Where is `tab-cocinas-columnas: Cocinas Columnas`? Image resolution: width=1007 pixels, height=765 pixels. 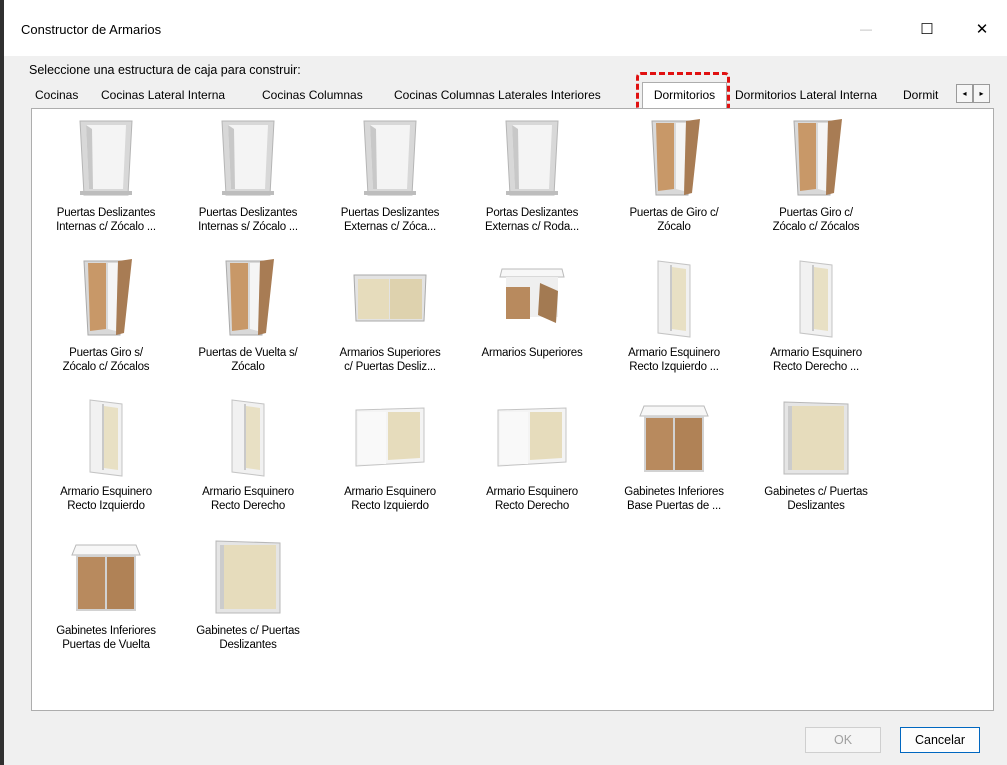
tab-cocinas-columnas: Cocinas Columnas is located at coordinates (312, 95).